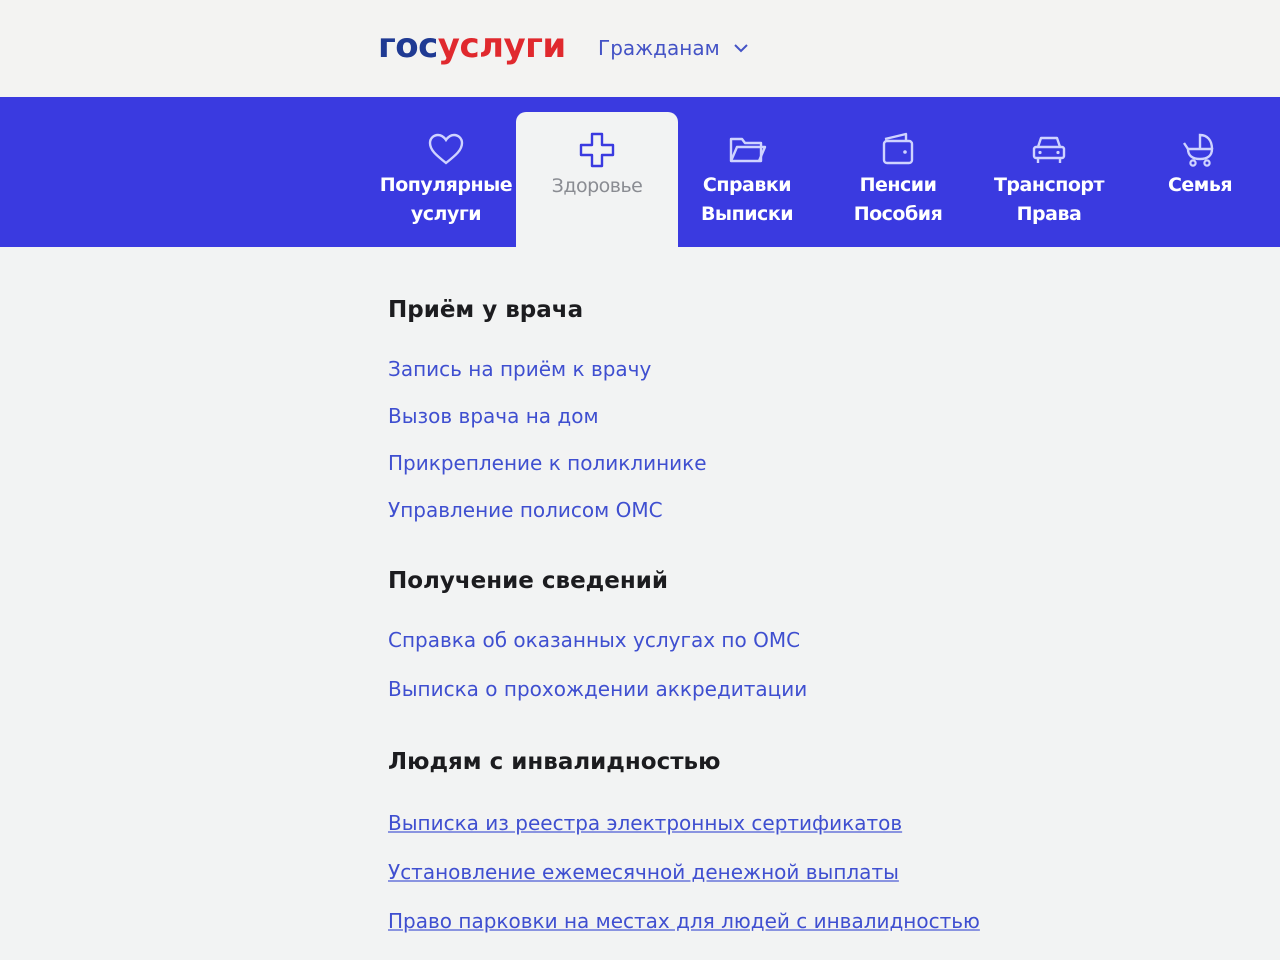 Image resolution: width=1280 pixels, height=960 pixels. I want to click on audience-selector: Гражданам, so click(673, 48).